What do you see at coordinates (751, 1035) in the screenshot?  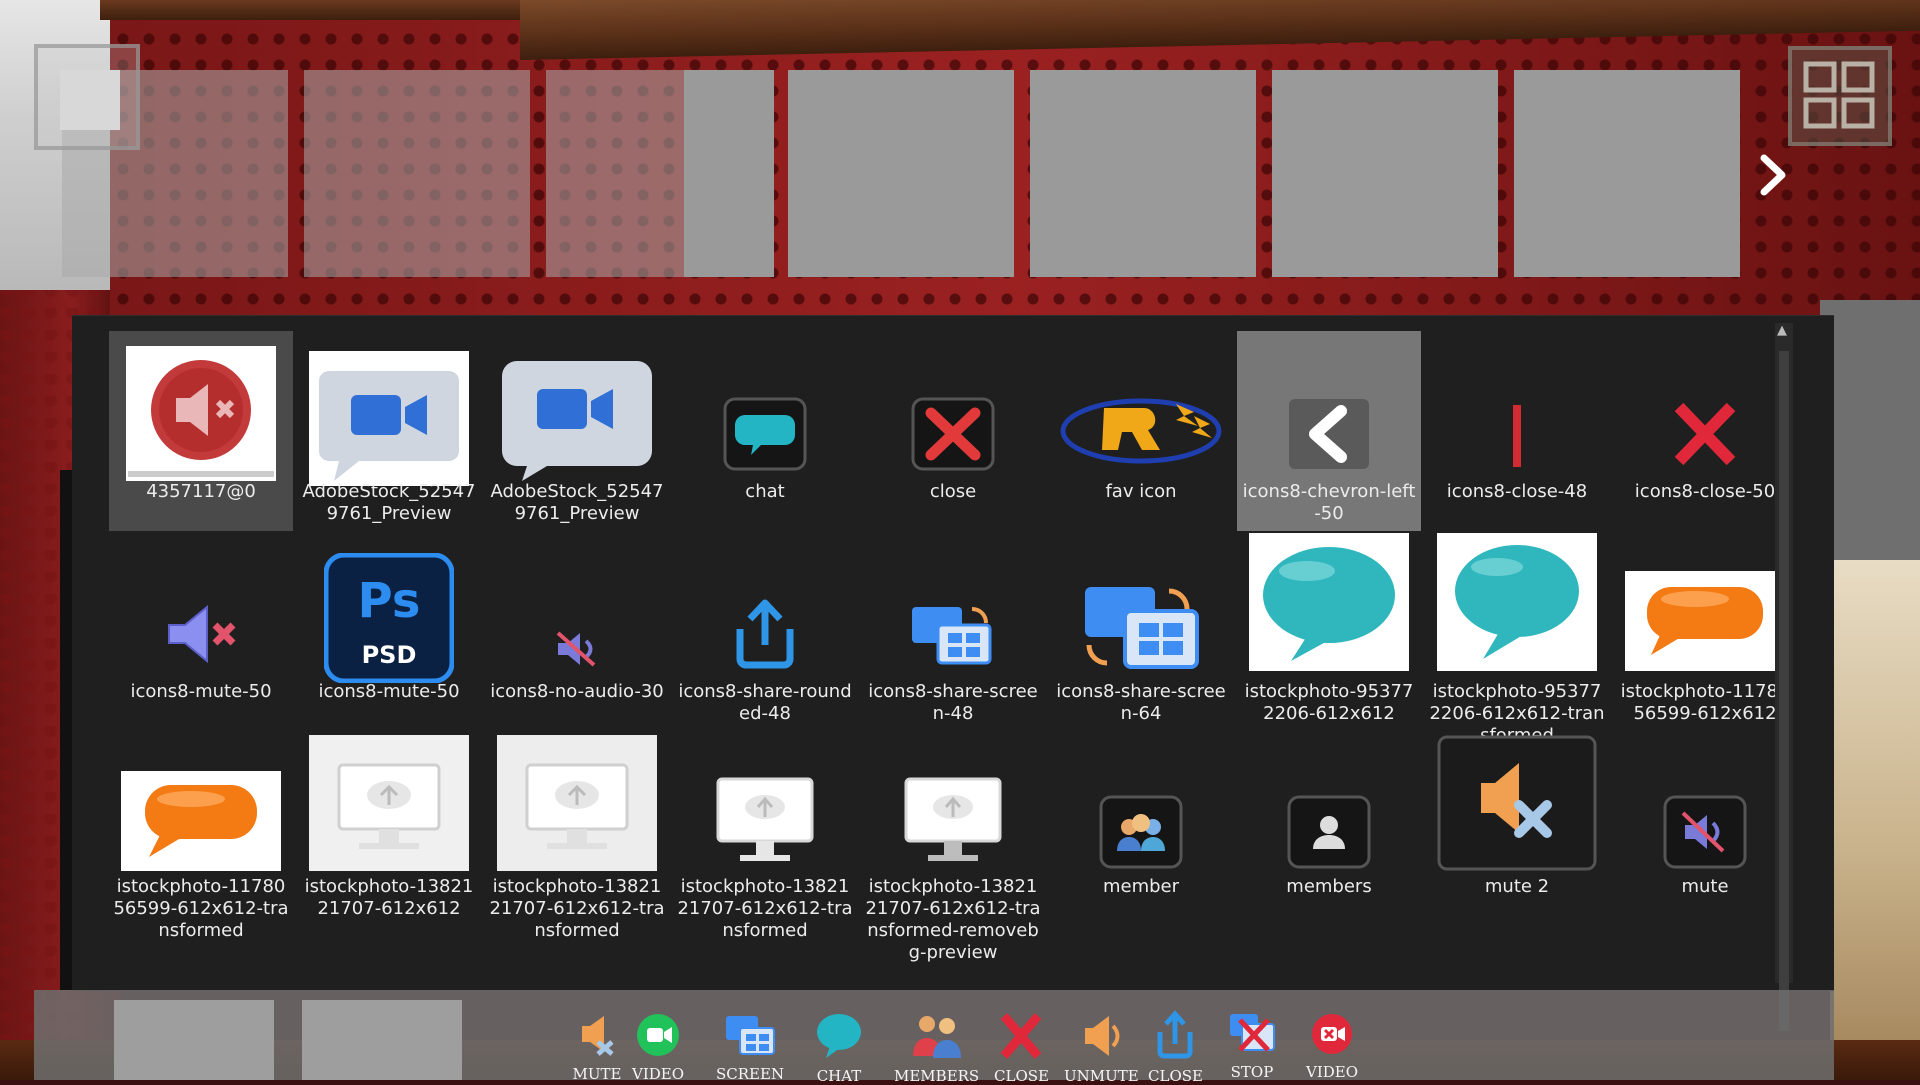 I see `share-screen-icon` at bounding box center [751, 1035].